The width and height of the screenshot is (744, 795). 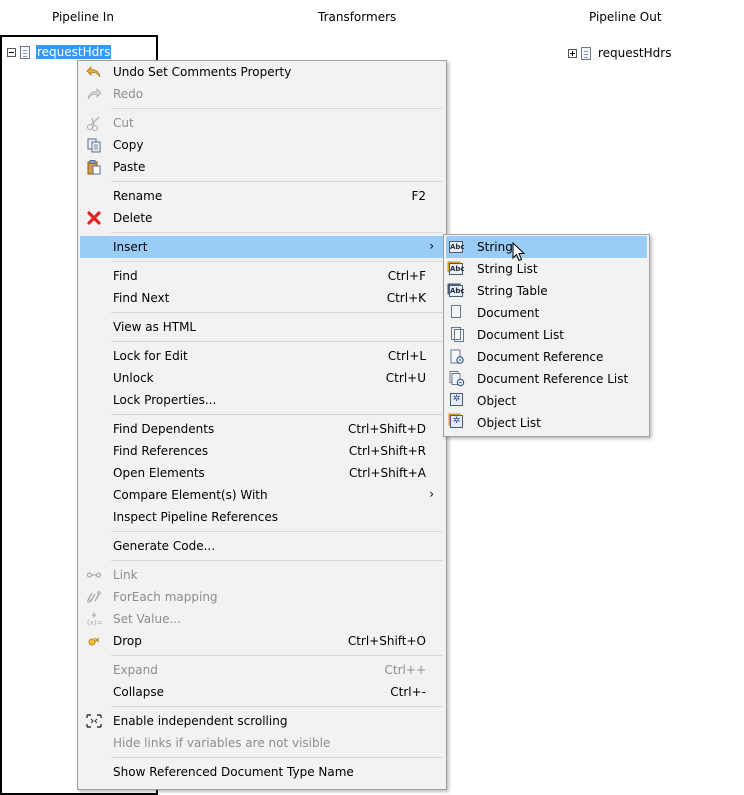 What do you see at coordinates (94, 218) in the screenshot?
I see `red-x-icon` at bounding box center [94, 218].